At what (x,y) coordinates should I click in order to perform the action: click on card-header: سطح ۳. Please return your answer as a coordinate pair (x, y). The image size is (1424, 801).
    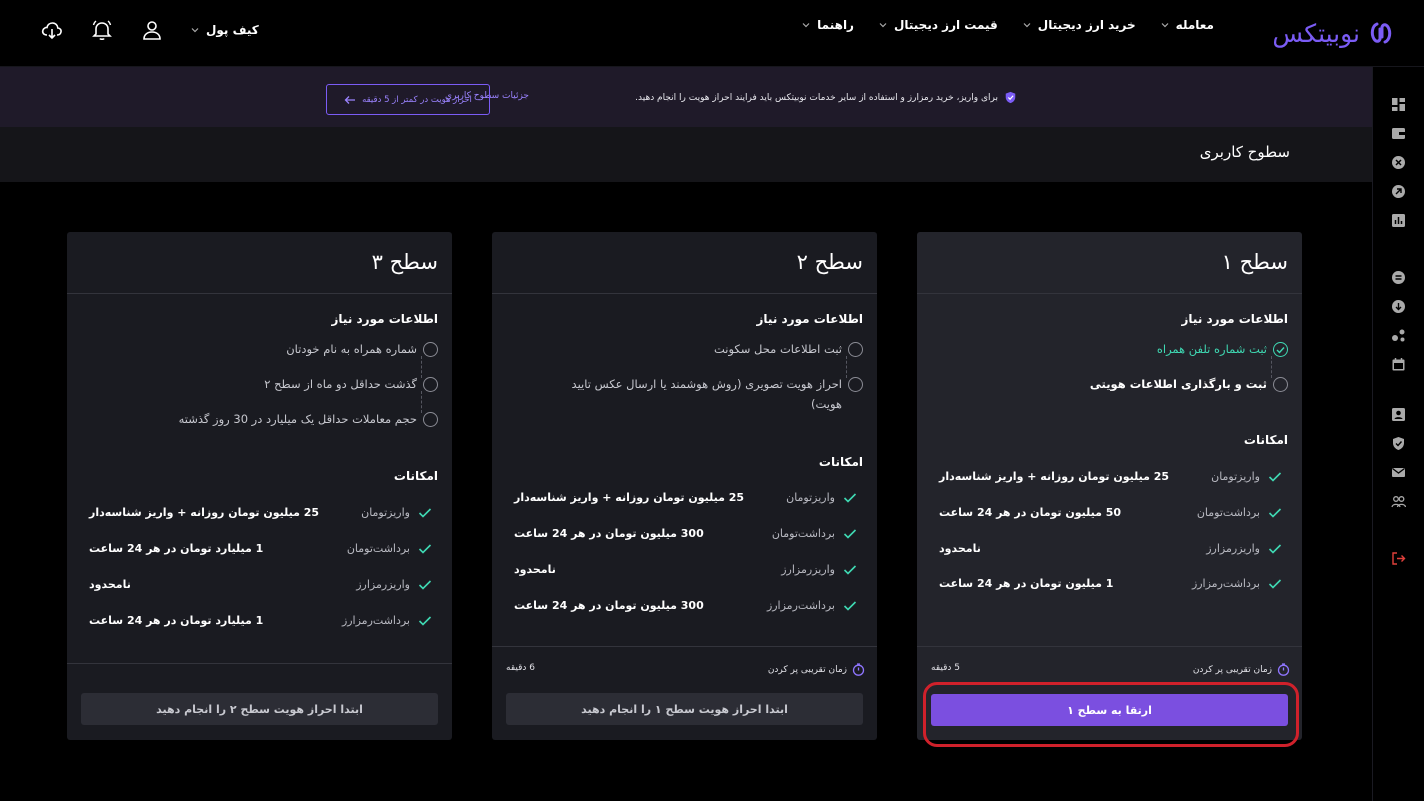
    Looking at the image, I should click on (259, 263).